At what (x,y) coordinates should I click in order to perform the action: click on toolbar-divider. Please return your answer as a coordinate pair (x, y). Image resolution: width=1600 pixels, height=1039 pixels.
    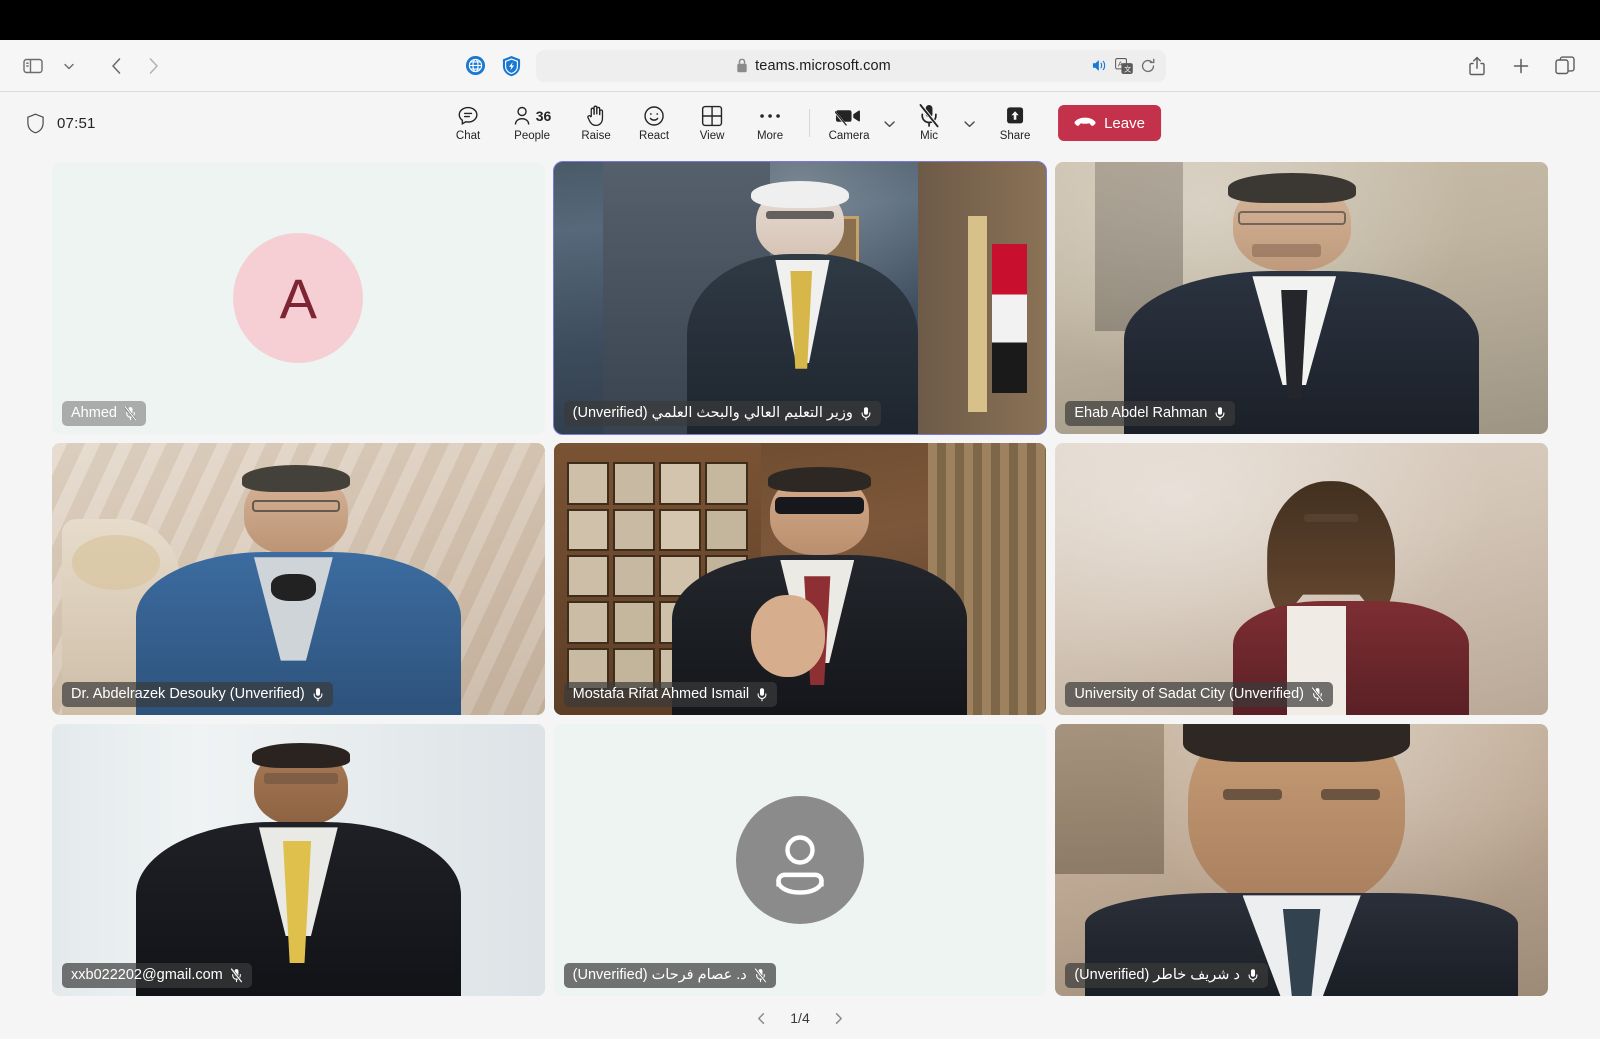
    Looking at the image, I should click on (810, 123).